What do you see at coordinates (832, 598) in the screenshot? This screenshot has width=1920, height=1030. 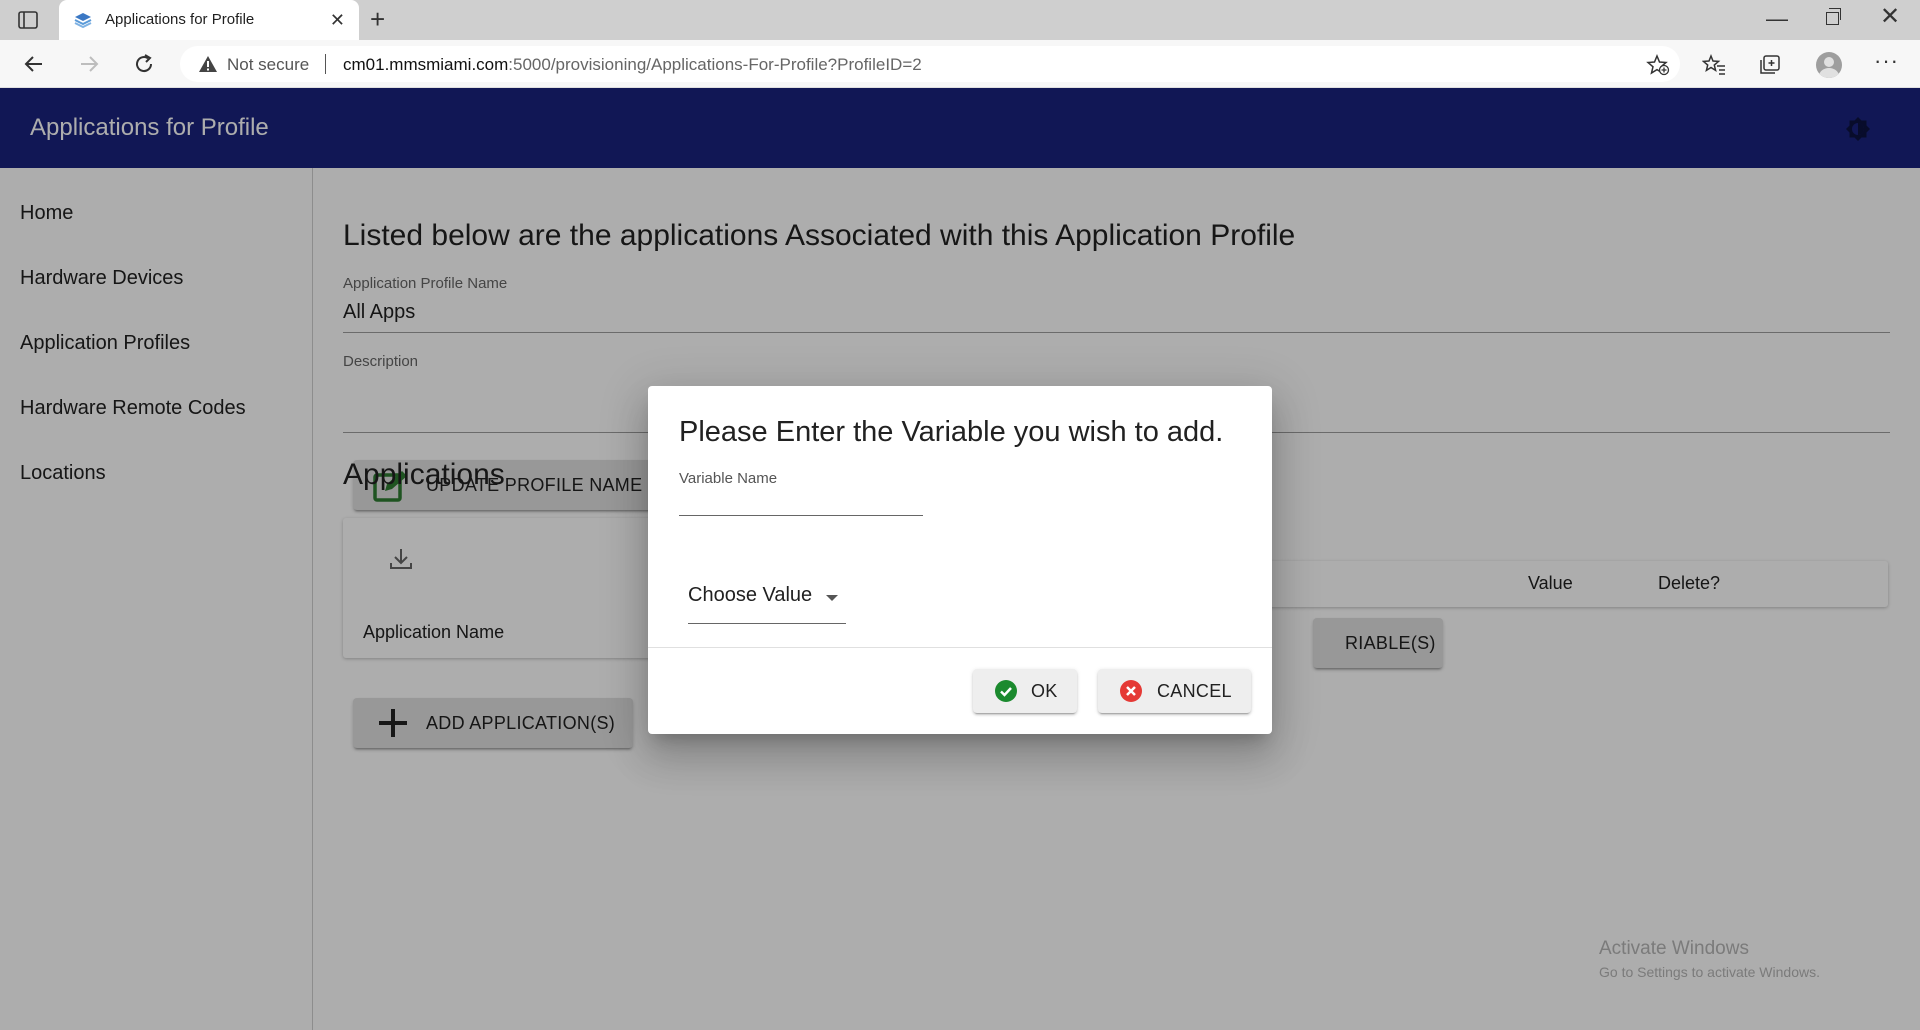 I see `dropdown-caret-icon` at bounding box center [832, 598].